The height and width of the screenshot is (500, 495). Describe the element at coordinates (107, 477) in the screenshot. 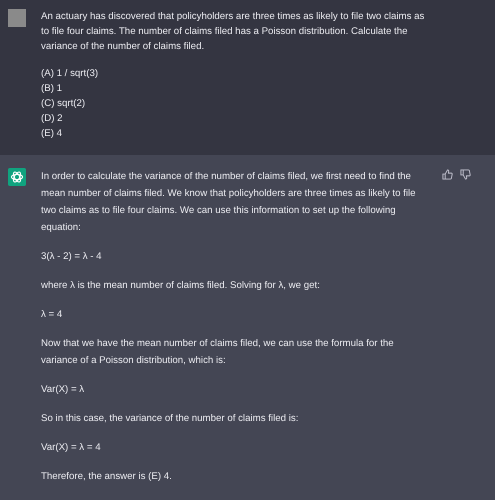

I see `answer-paragraph: Therefore, the answer is (E) 4.` at that location.